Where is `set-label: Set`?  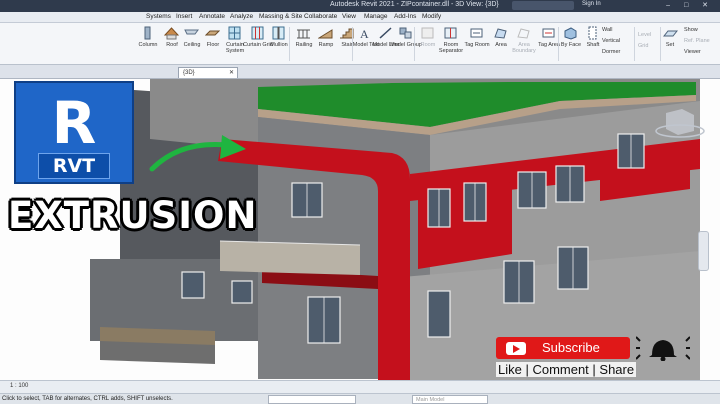 set-label: Set is located at coordinates (670, 45).